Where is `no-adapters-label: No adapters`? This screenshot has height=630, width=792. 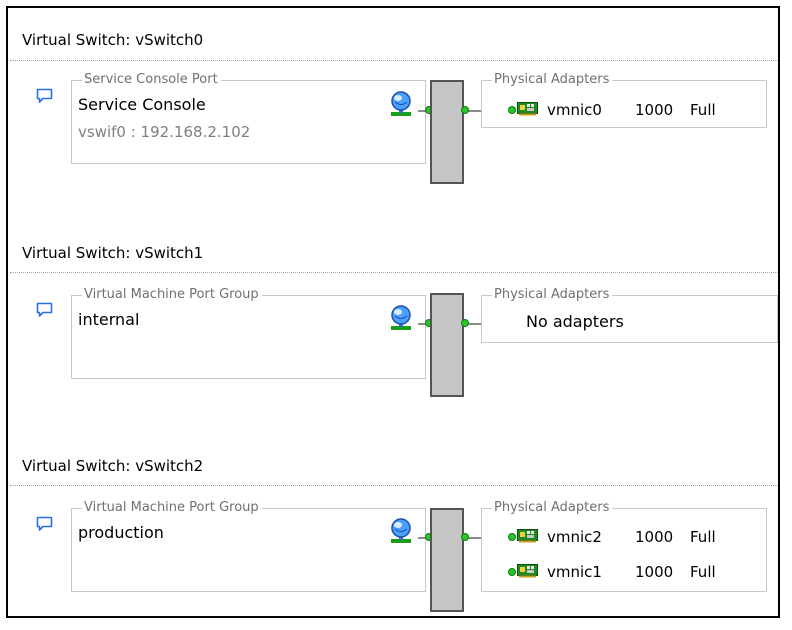
no-adapters-label: No adapters is located at coordinates (575, 321).